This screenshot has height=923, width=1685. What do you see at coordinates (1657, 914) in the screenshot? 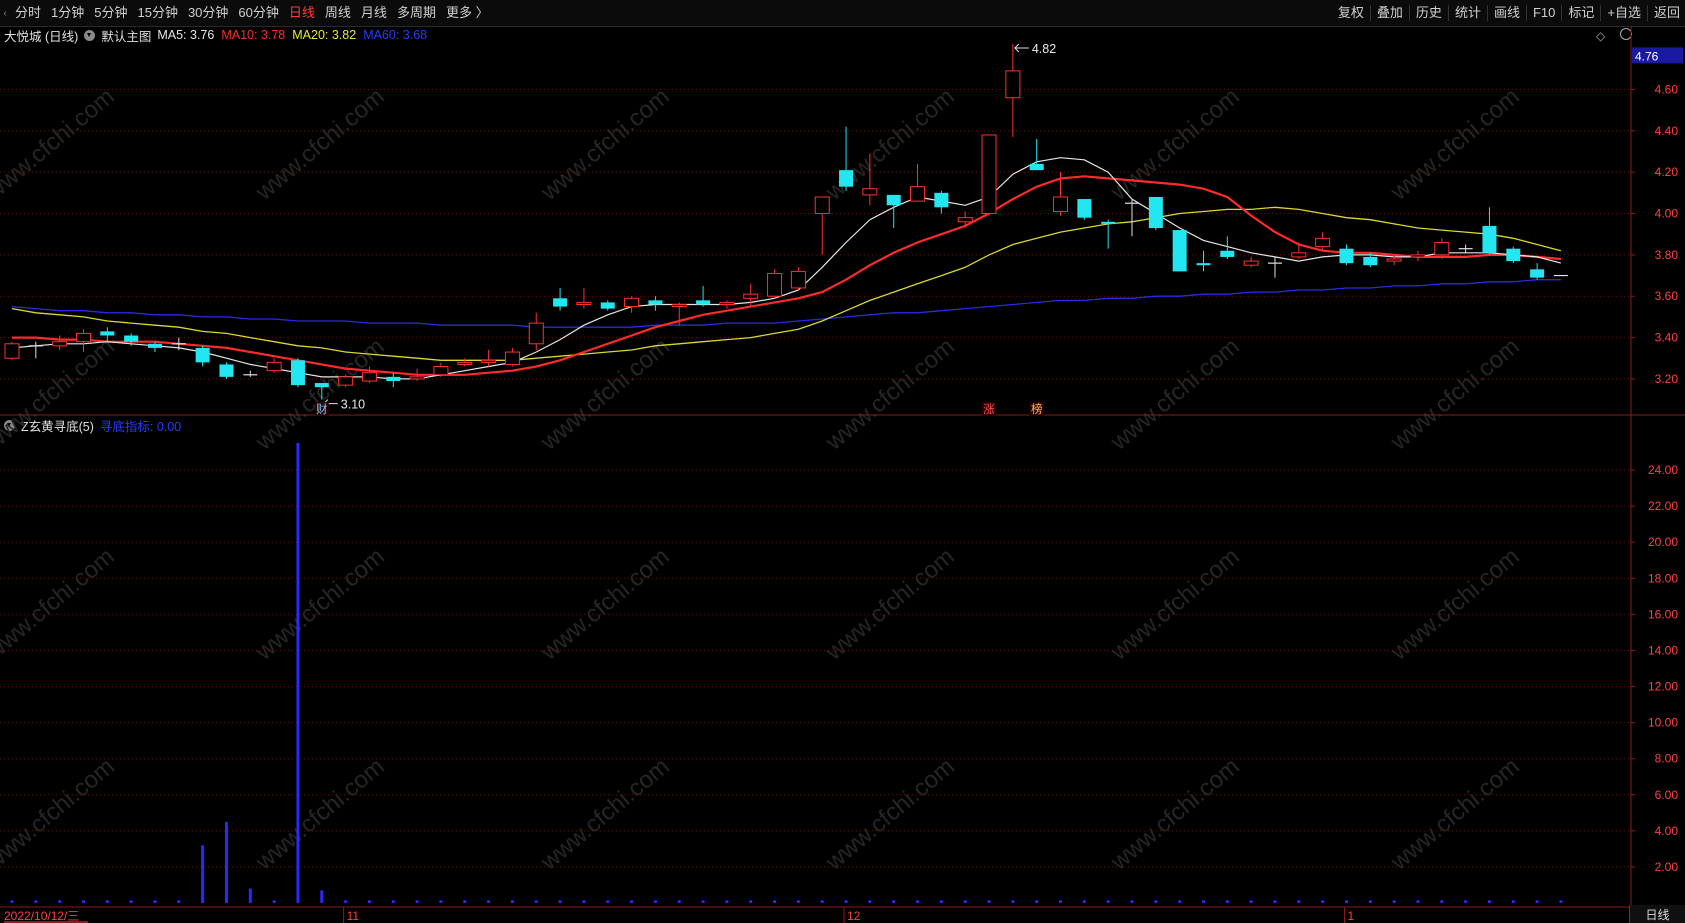
I see `period-status-tab: 日线` at bounding box center [1657, 914].